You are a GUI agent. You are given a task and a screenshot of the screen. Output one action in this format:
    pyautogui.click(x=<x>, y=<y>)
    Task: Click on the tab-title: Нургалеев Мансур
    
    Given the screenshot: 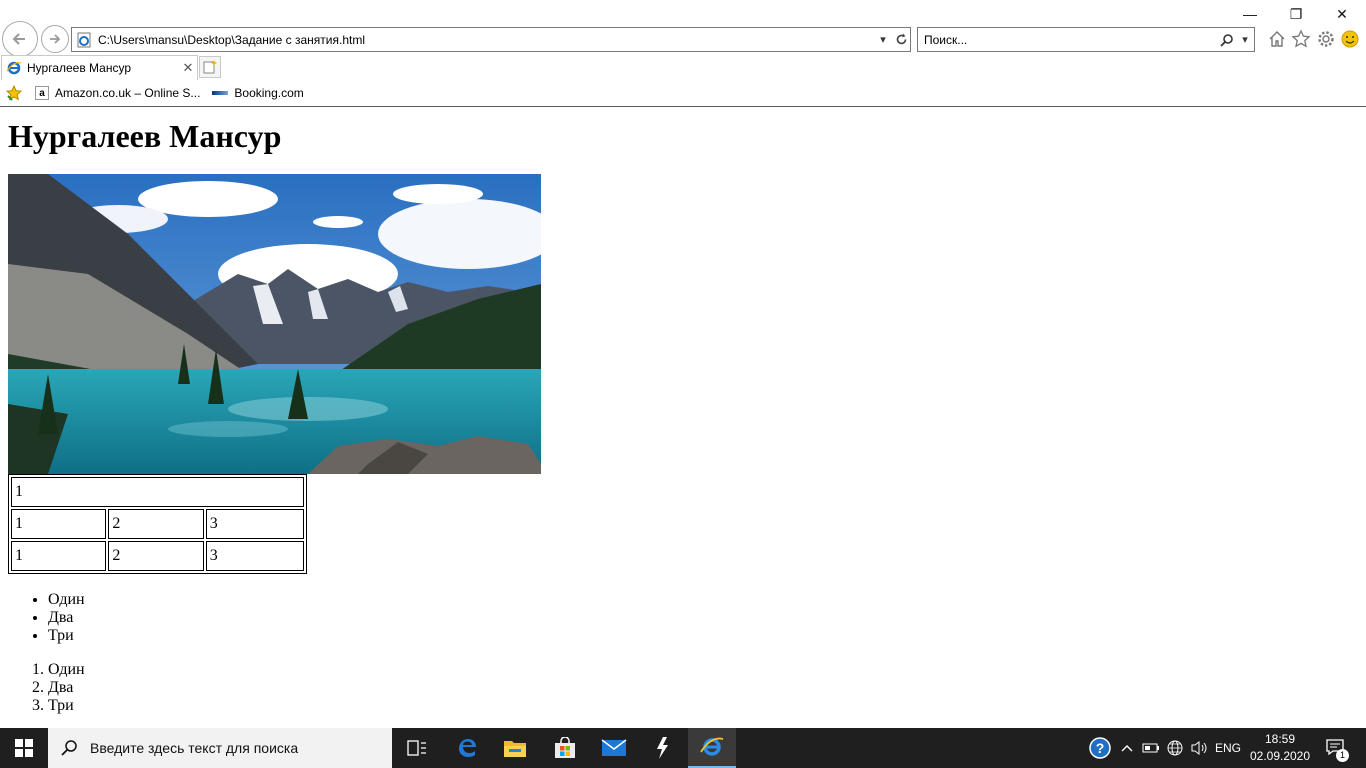 What is the action you would take?
    pyautogui.click(x=79, y=68)
    